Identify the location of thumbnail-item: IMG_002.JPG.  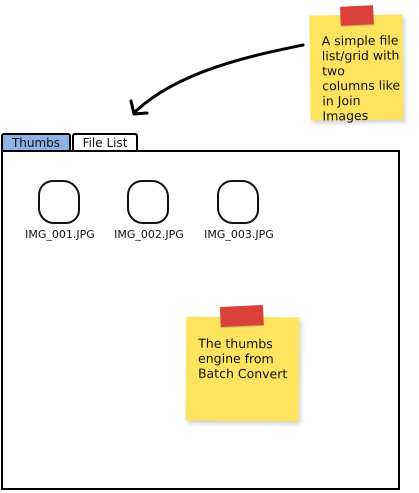
(149, 211).